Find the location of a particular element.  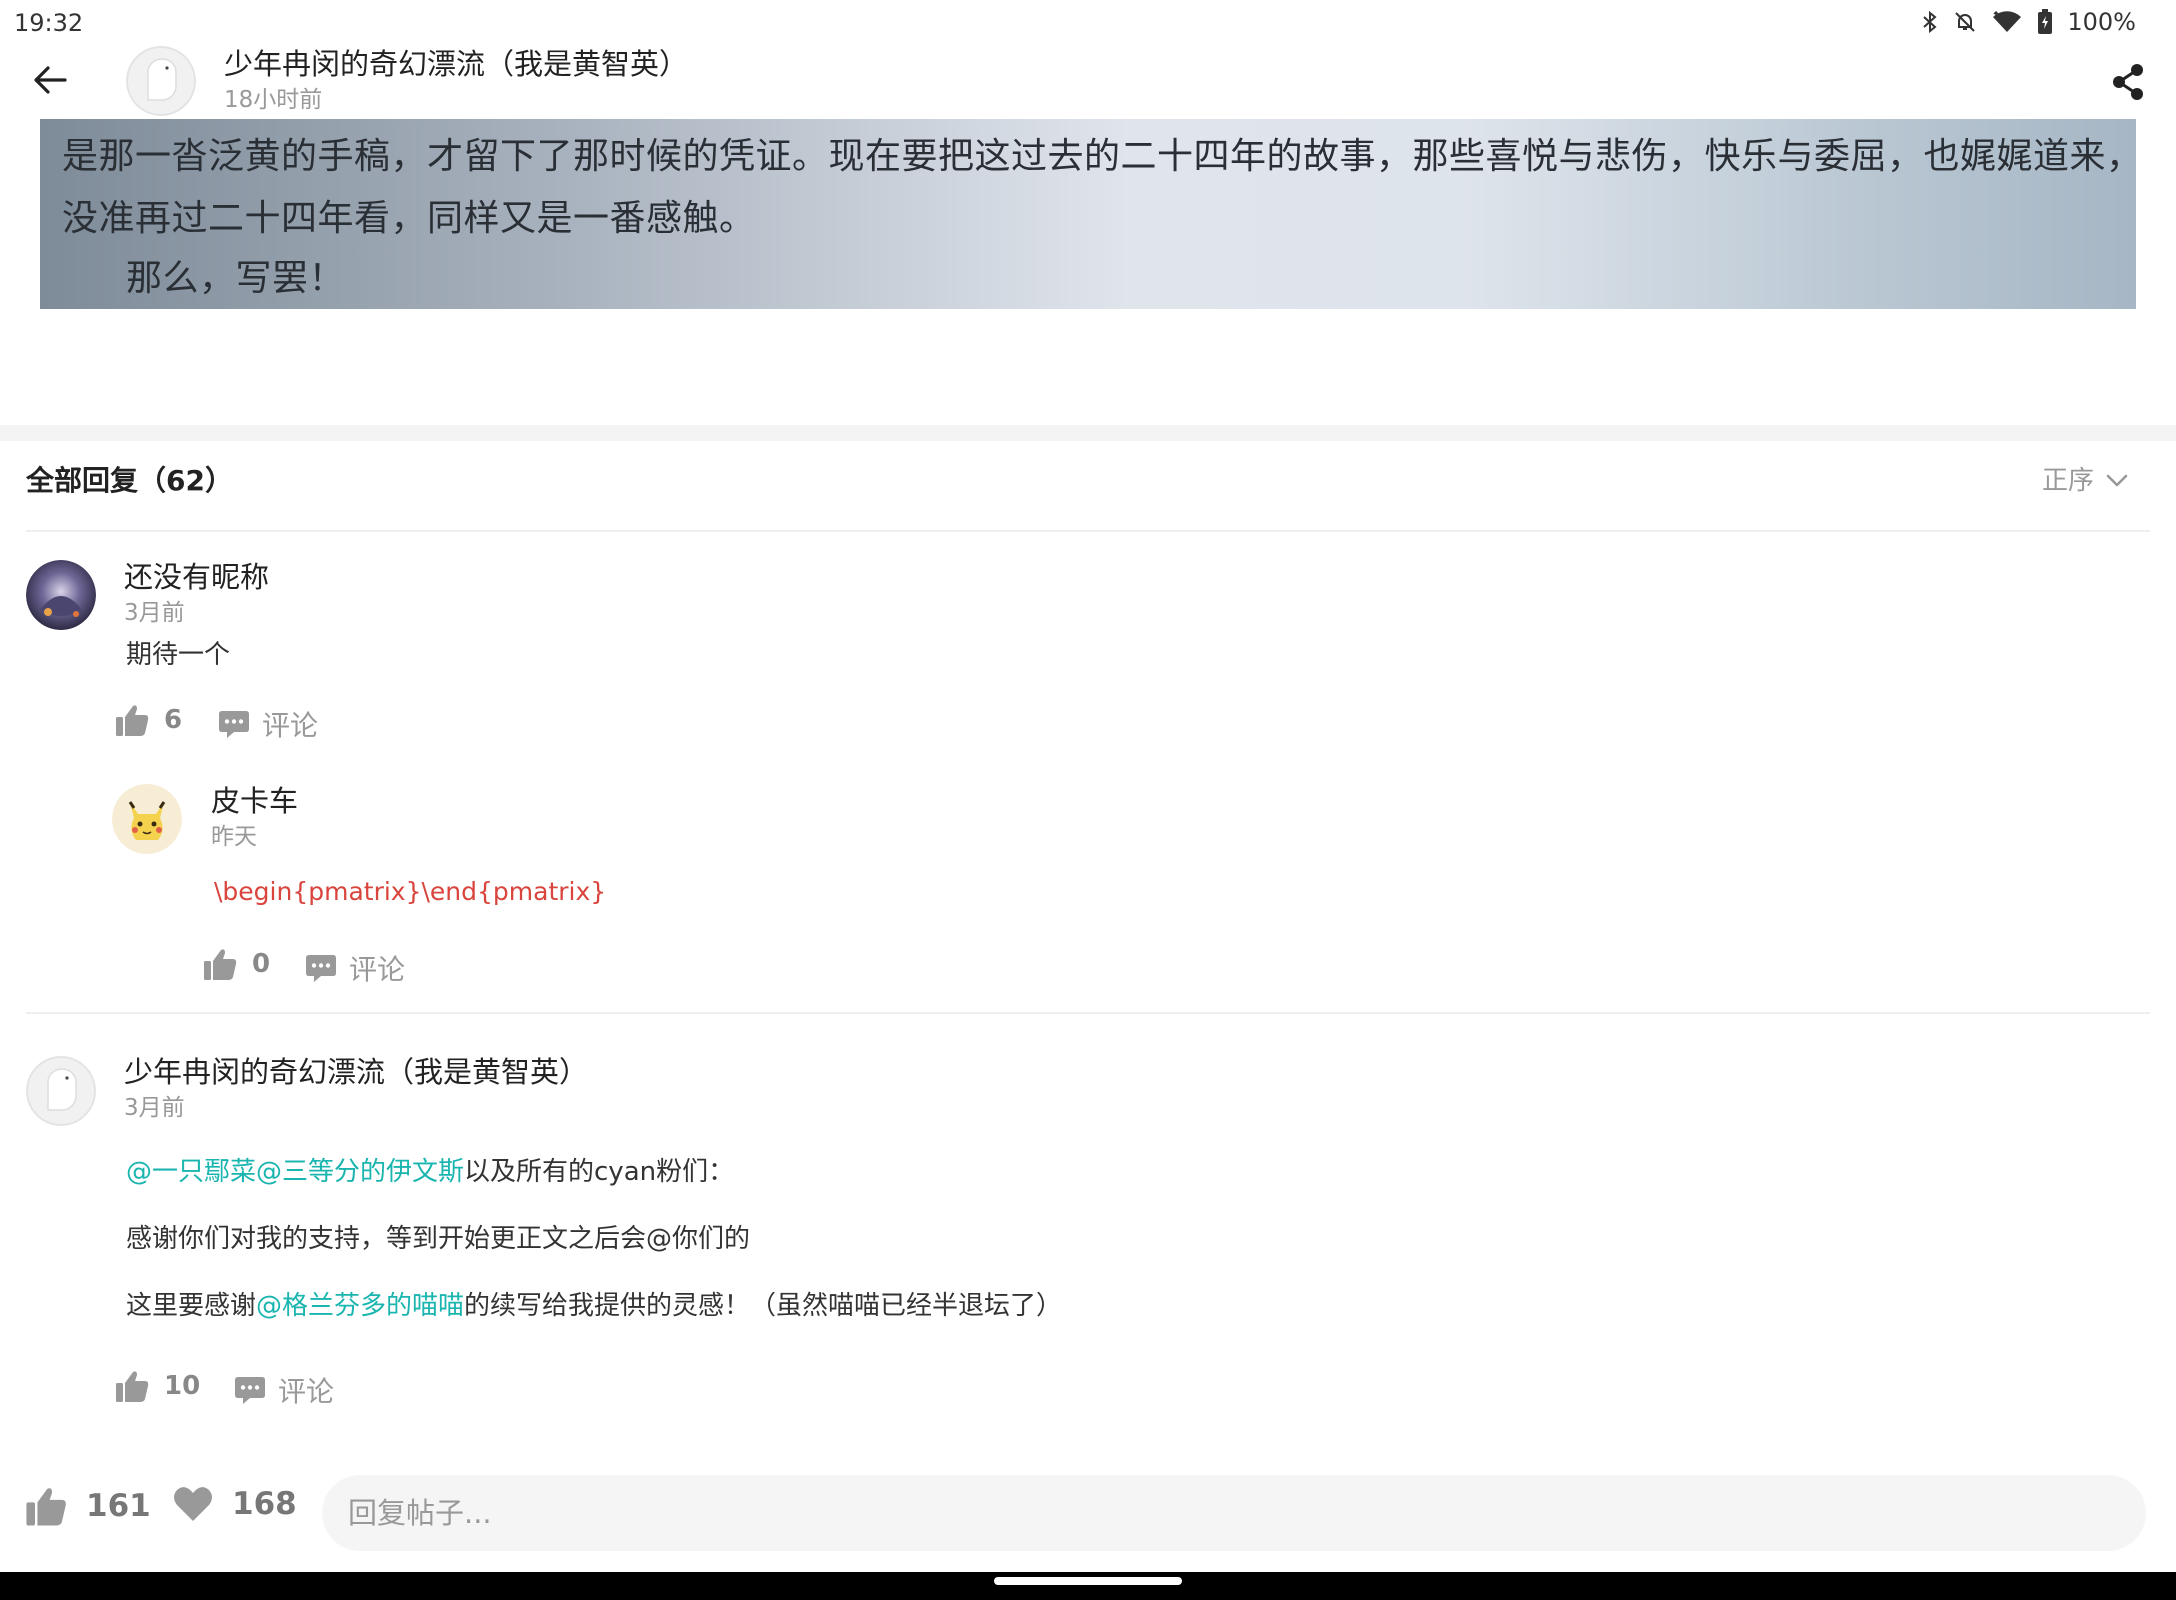

section-divider is located at coordinates (1088, 433).